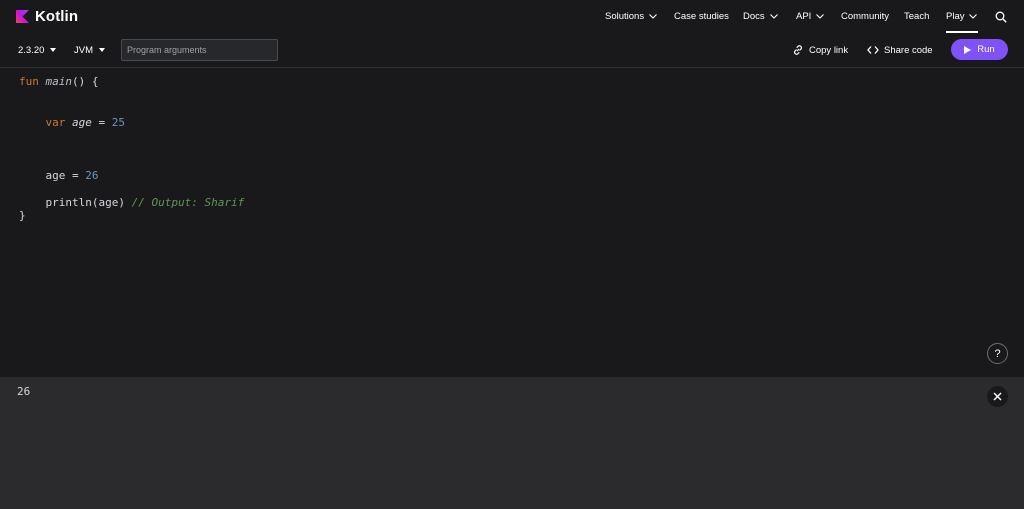 This screenshot has width=1024, height=509. I want to click on nav-item-api: API, so click(811, 16).